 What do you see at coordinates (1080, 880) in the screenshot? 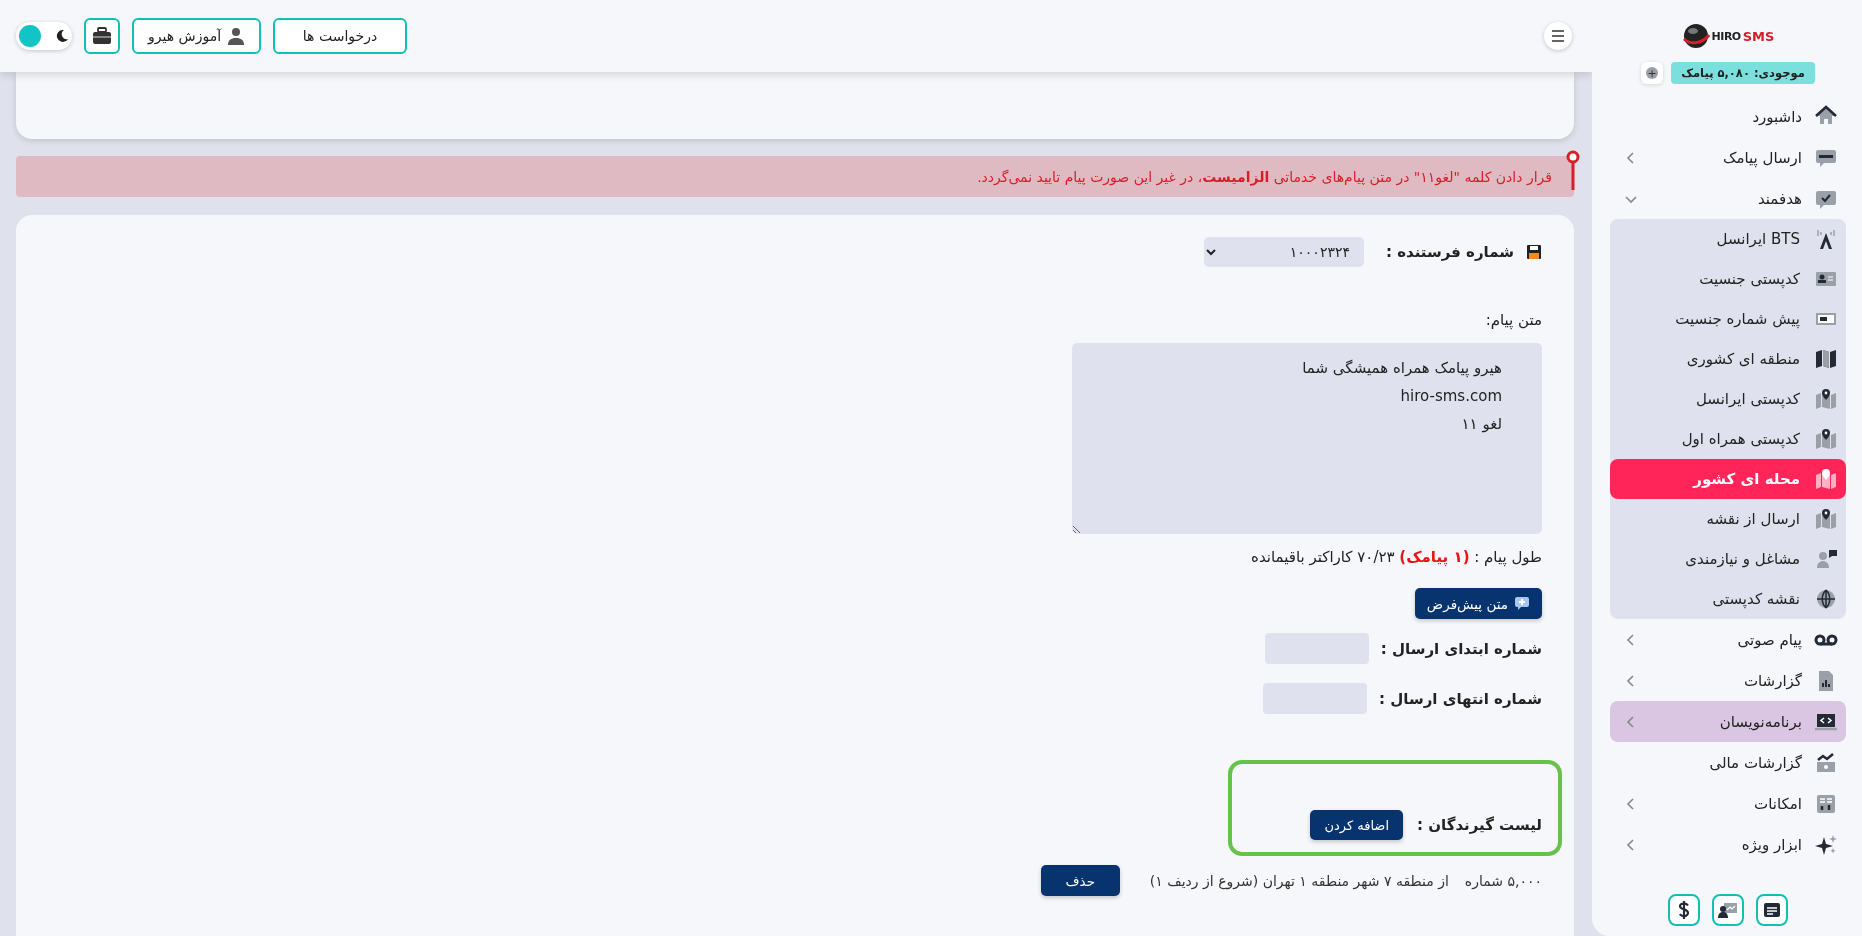
I see `delete-button: حذف` at bounding box center [1080, 880].